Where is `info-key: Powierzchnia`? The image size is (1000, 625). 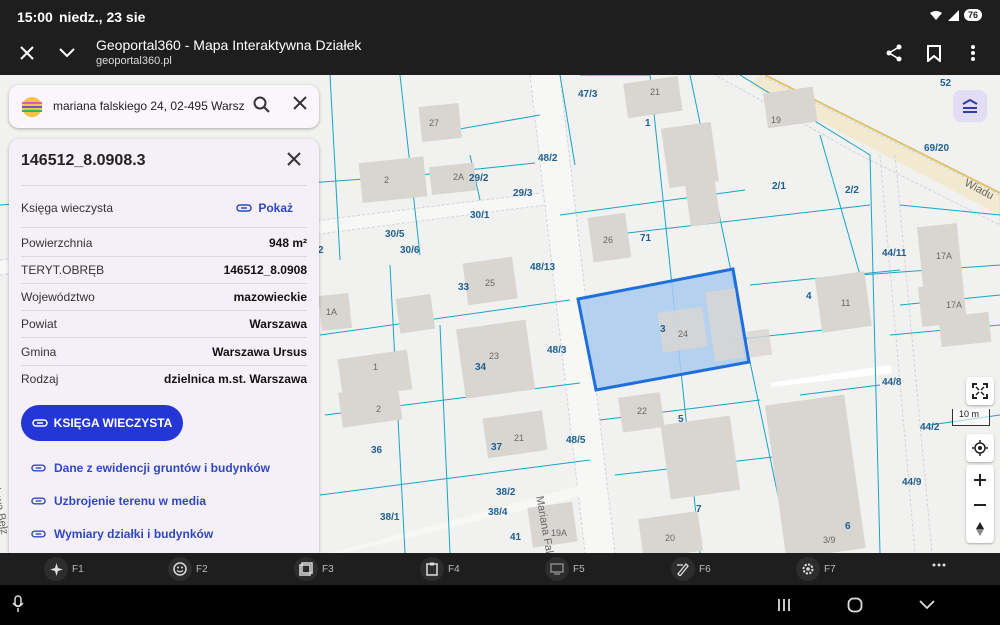 info-key: Powierzchnia is located at coordinates (57, 243).